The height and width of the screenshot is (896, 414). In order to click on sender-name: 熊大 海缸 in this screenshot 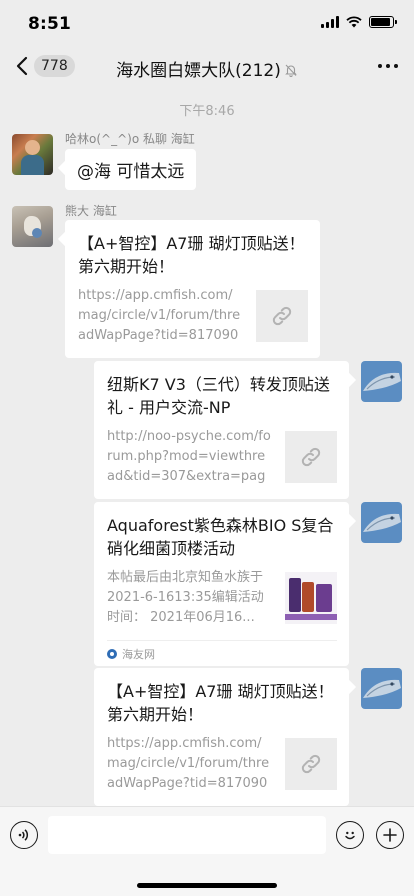, I will do `click(91, 211)`.